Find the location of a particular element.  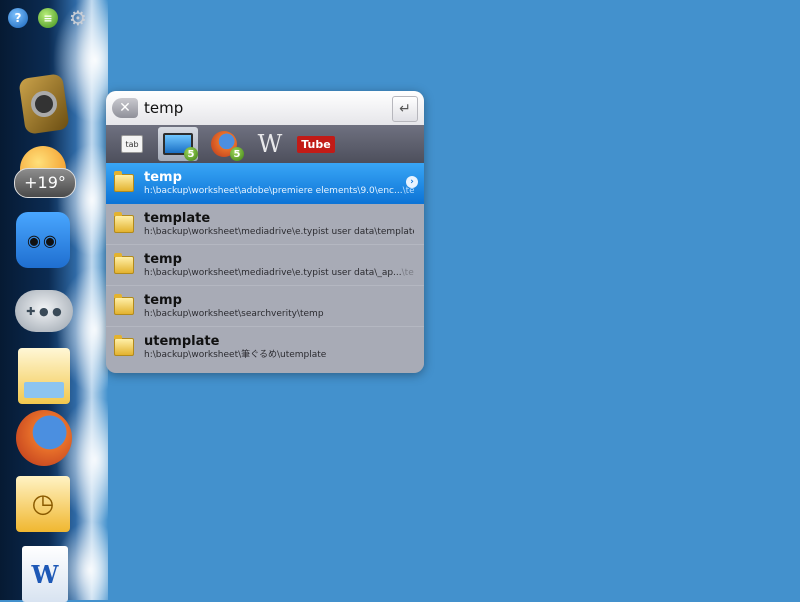

weather-temperature: +19° is located at coordinates (45, 183).